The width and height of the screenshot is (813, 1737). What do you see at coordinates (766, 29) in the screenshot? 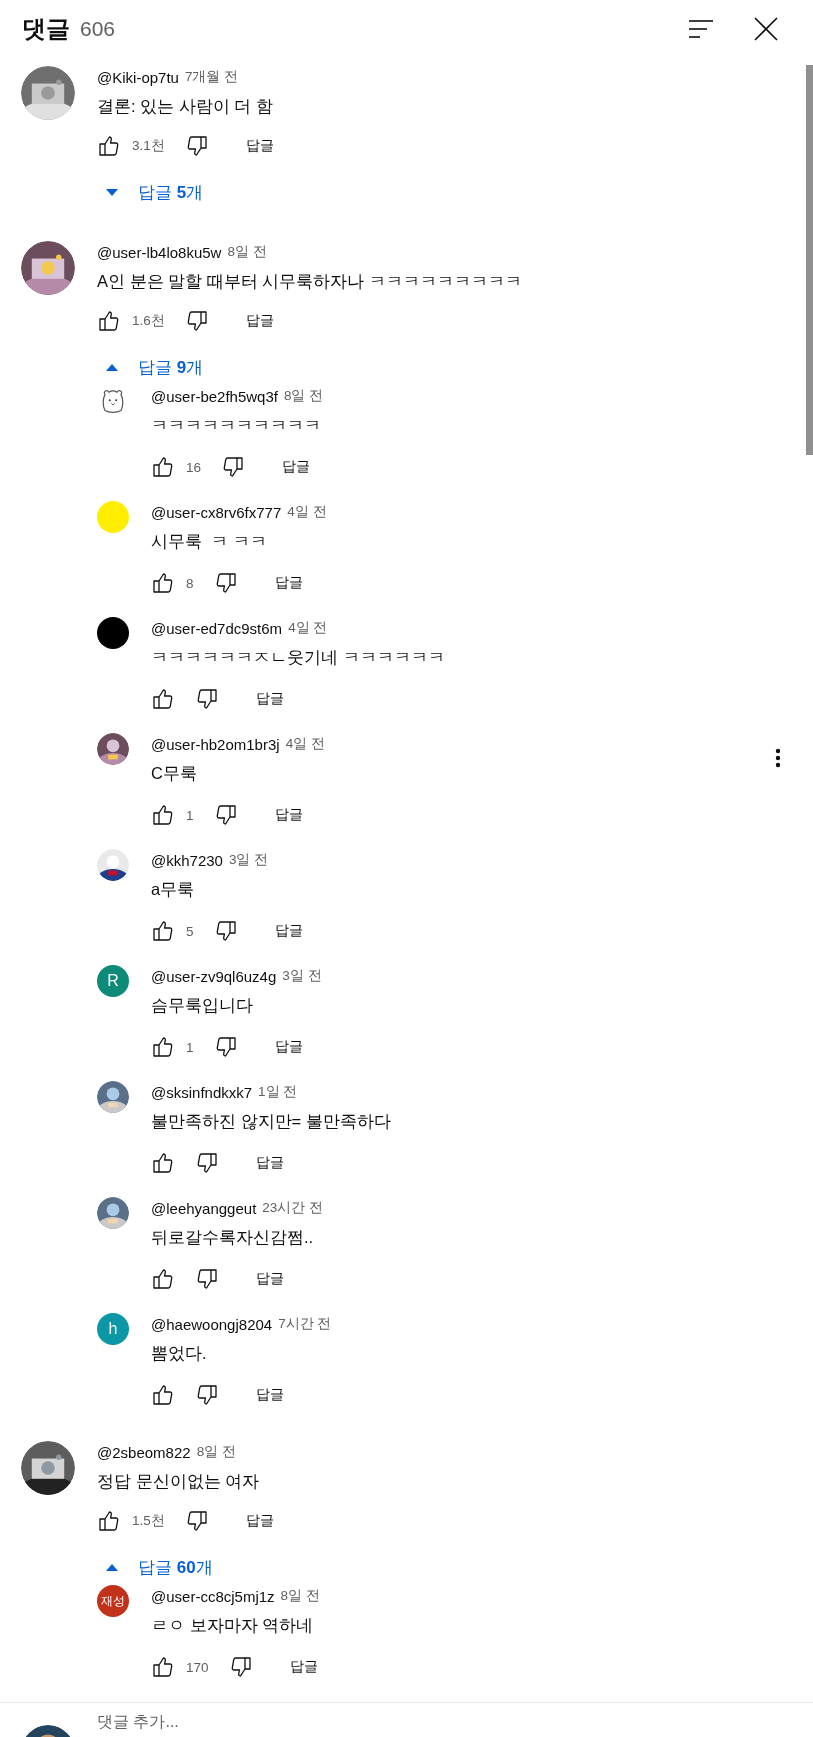
I see `close-icon` at bounding box center [766, 29].